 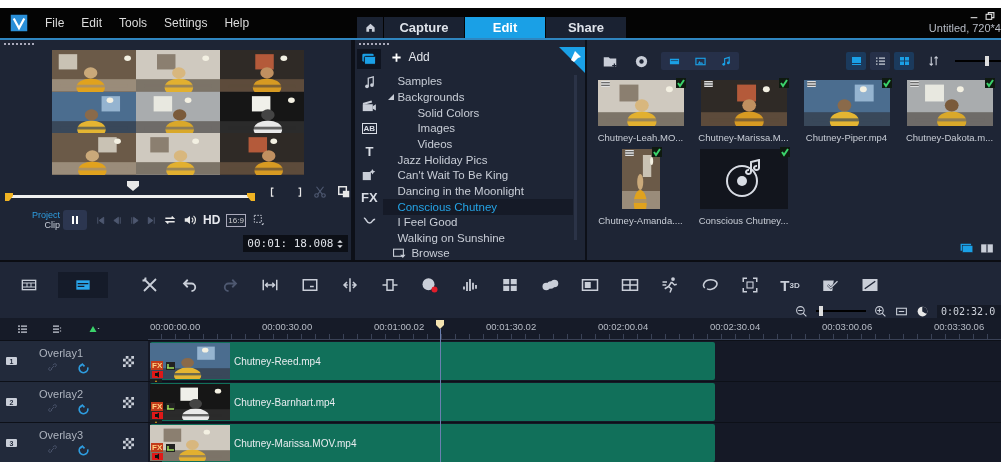 I want to click on mode-toggle: Clip, so click(x=52, y=225).